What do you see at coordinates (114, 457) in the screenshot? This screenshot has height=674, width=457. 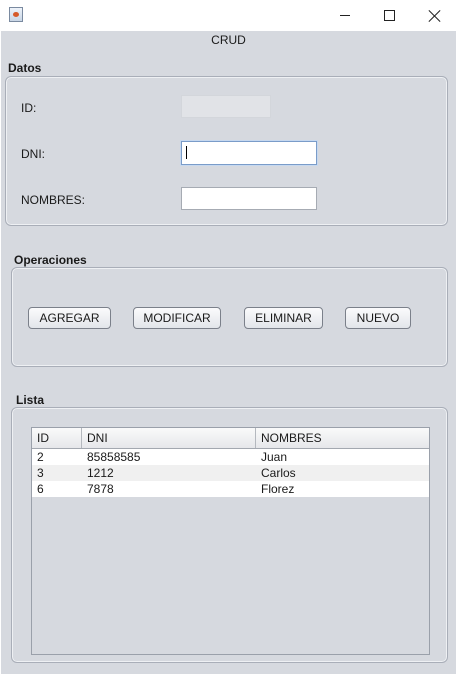 I see `cell-dni: 85858585` at bounding box center [114, 457].